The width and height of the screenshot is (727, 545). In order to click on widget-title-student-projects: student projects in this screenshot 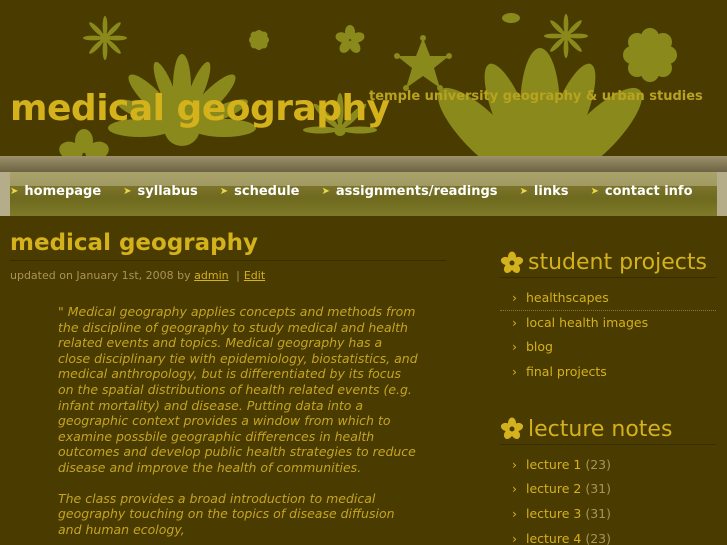, I will do `click(608, 264)`.